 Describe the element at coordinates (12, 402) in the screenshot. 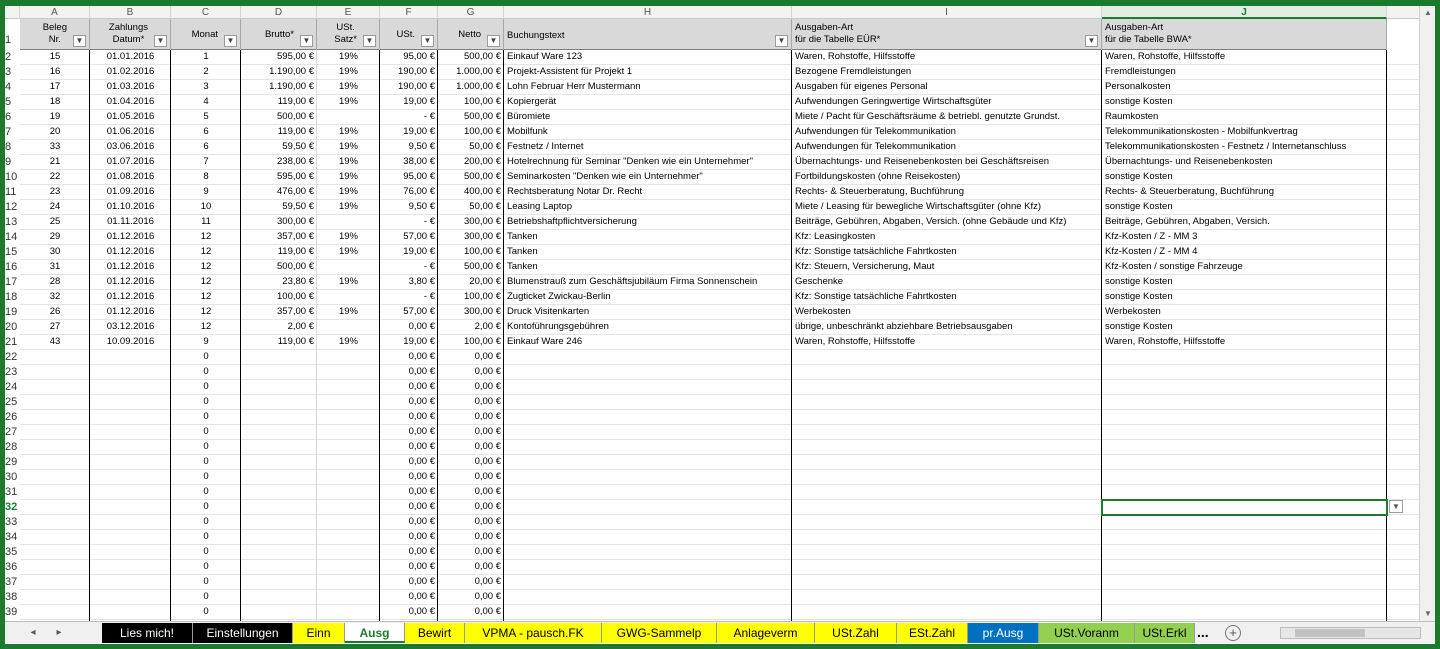

I see `row-number: 25` at that location.